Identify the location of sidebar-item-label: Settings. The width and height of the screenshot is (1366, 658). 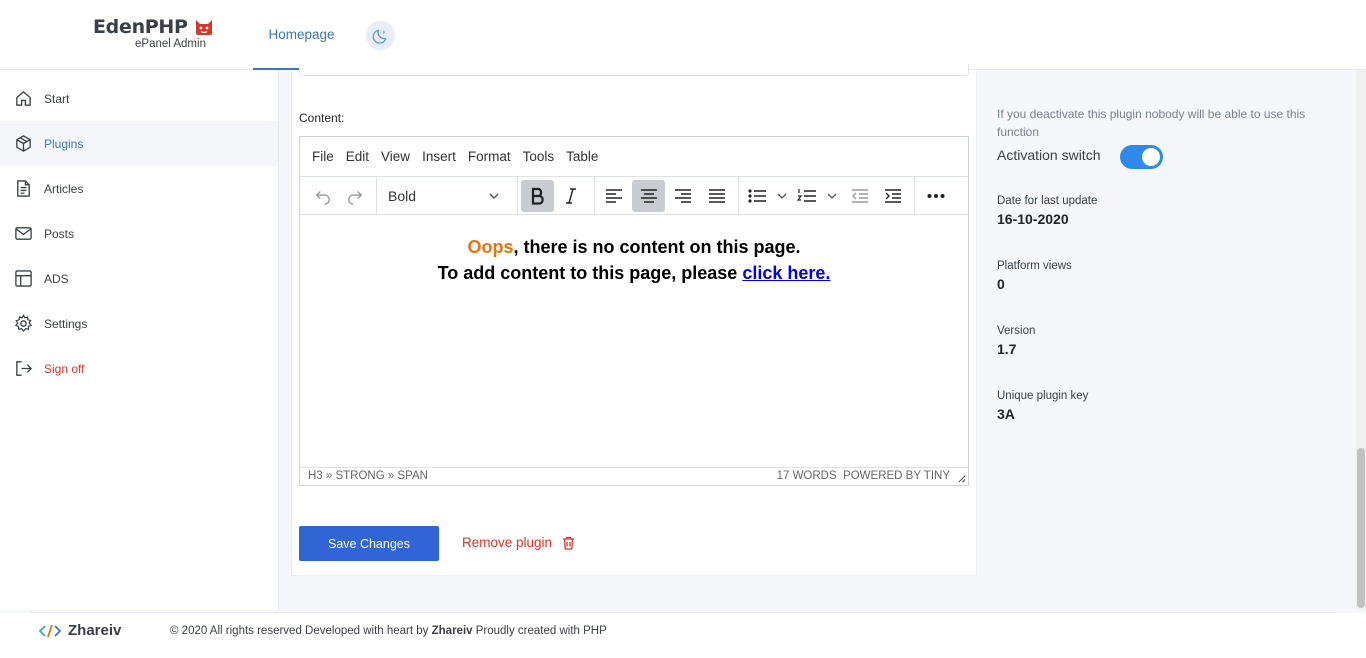
(66, 323).